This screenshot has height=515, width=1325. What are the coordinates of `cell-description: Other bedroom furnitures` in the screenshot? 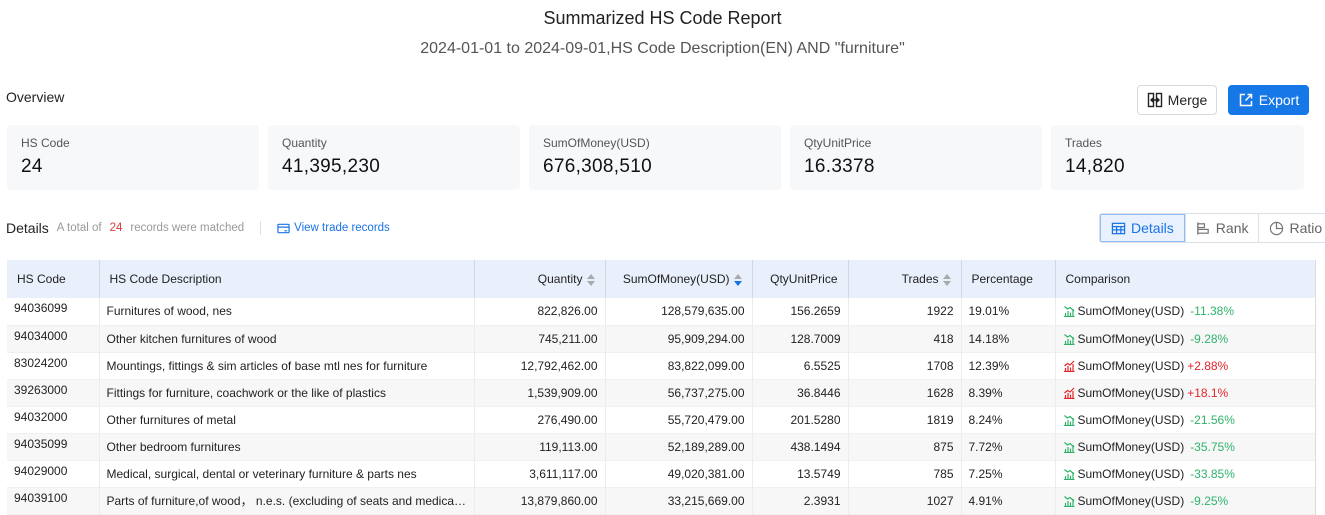 It's located at (286, 446).